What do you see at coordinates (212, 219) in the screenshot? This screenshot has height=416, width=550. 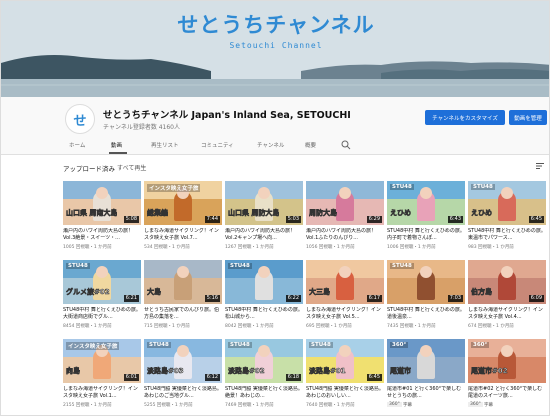 I see `video-duration: 7:44` at bounding box center [212, 219].